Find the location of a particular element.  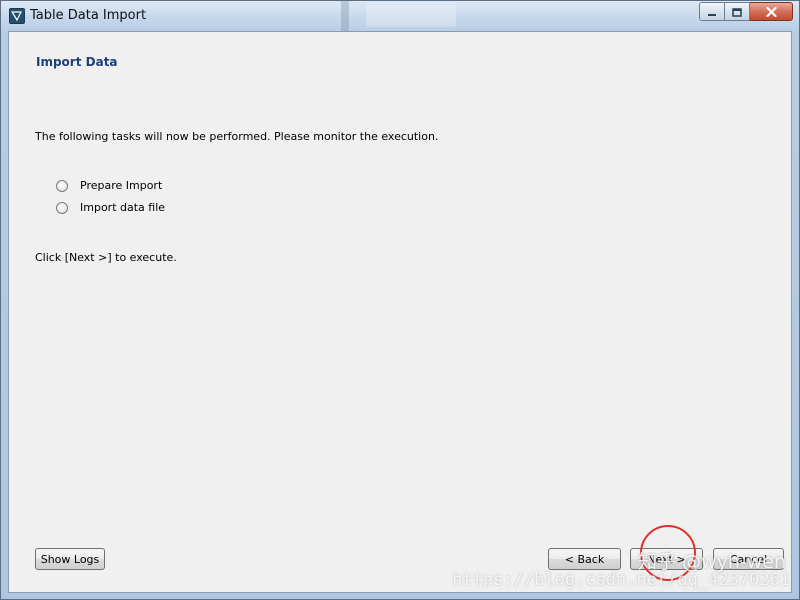

task-item-import-data-file: Import data file is located at coordinates (110, 207).